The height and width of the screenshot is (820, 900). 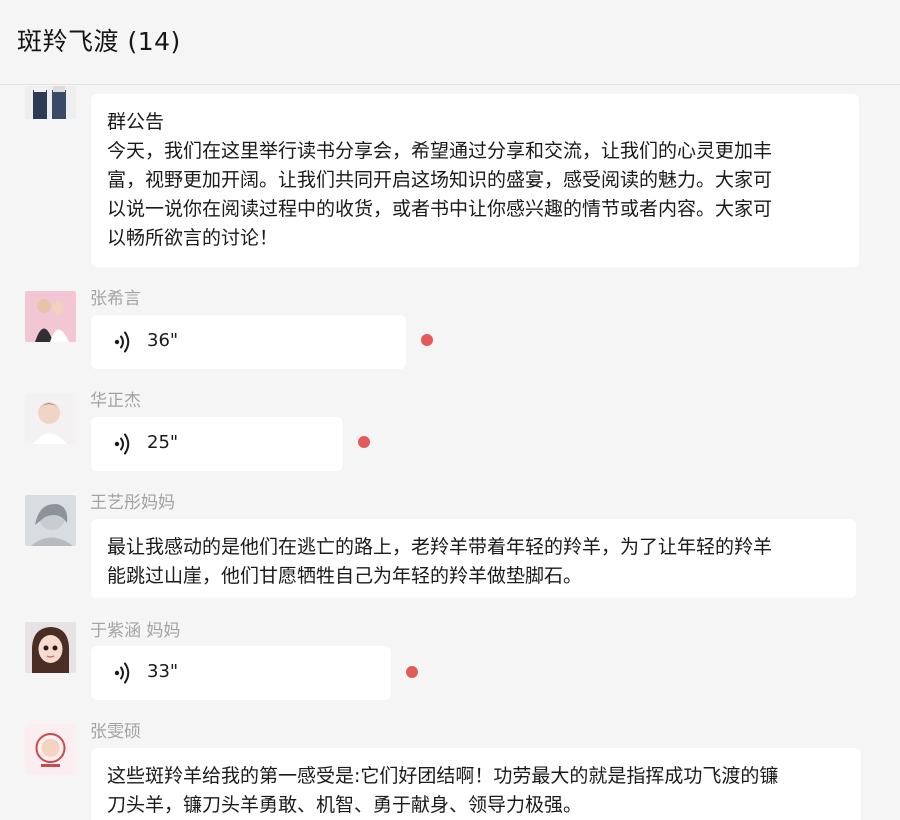 I want to click on announcement-title: 群公告, so click(x=136, y=122).